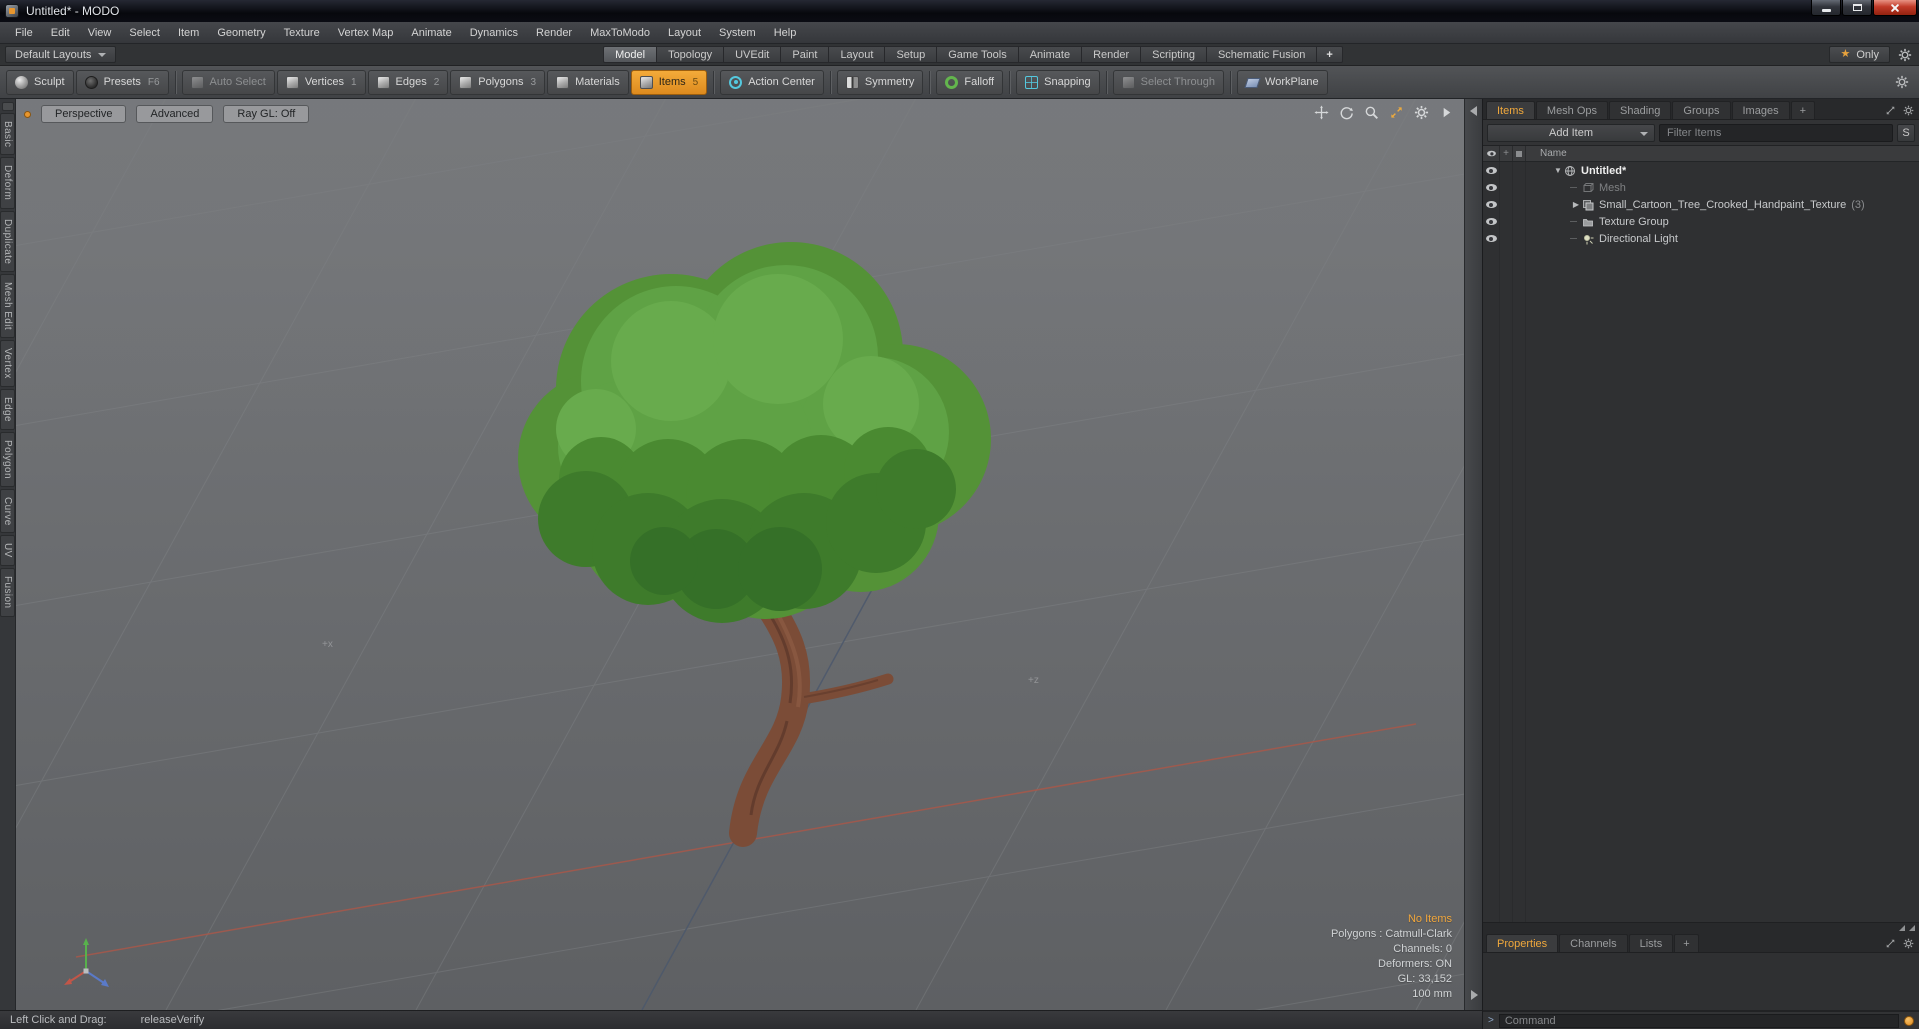 The width and height of the screenshot is (1919, 1029). Describe the element at coordinates (1396, 112) in the screenshot. I see `fit-view-icon` at that location.